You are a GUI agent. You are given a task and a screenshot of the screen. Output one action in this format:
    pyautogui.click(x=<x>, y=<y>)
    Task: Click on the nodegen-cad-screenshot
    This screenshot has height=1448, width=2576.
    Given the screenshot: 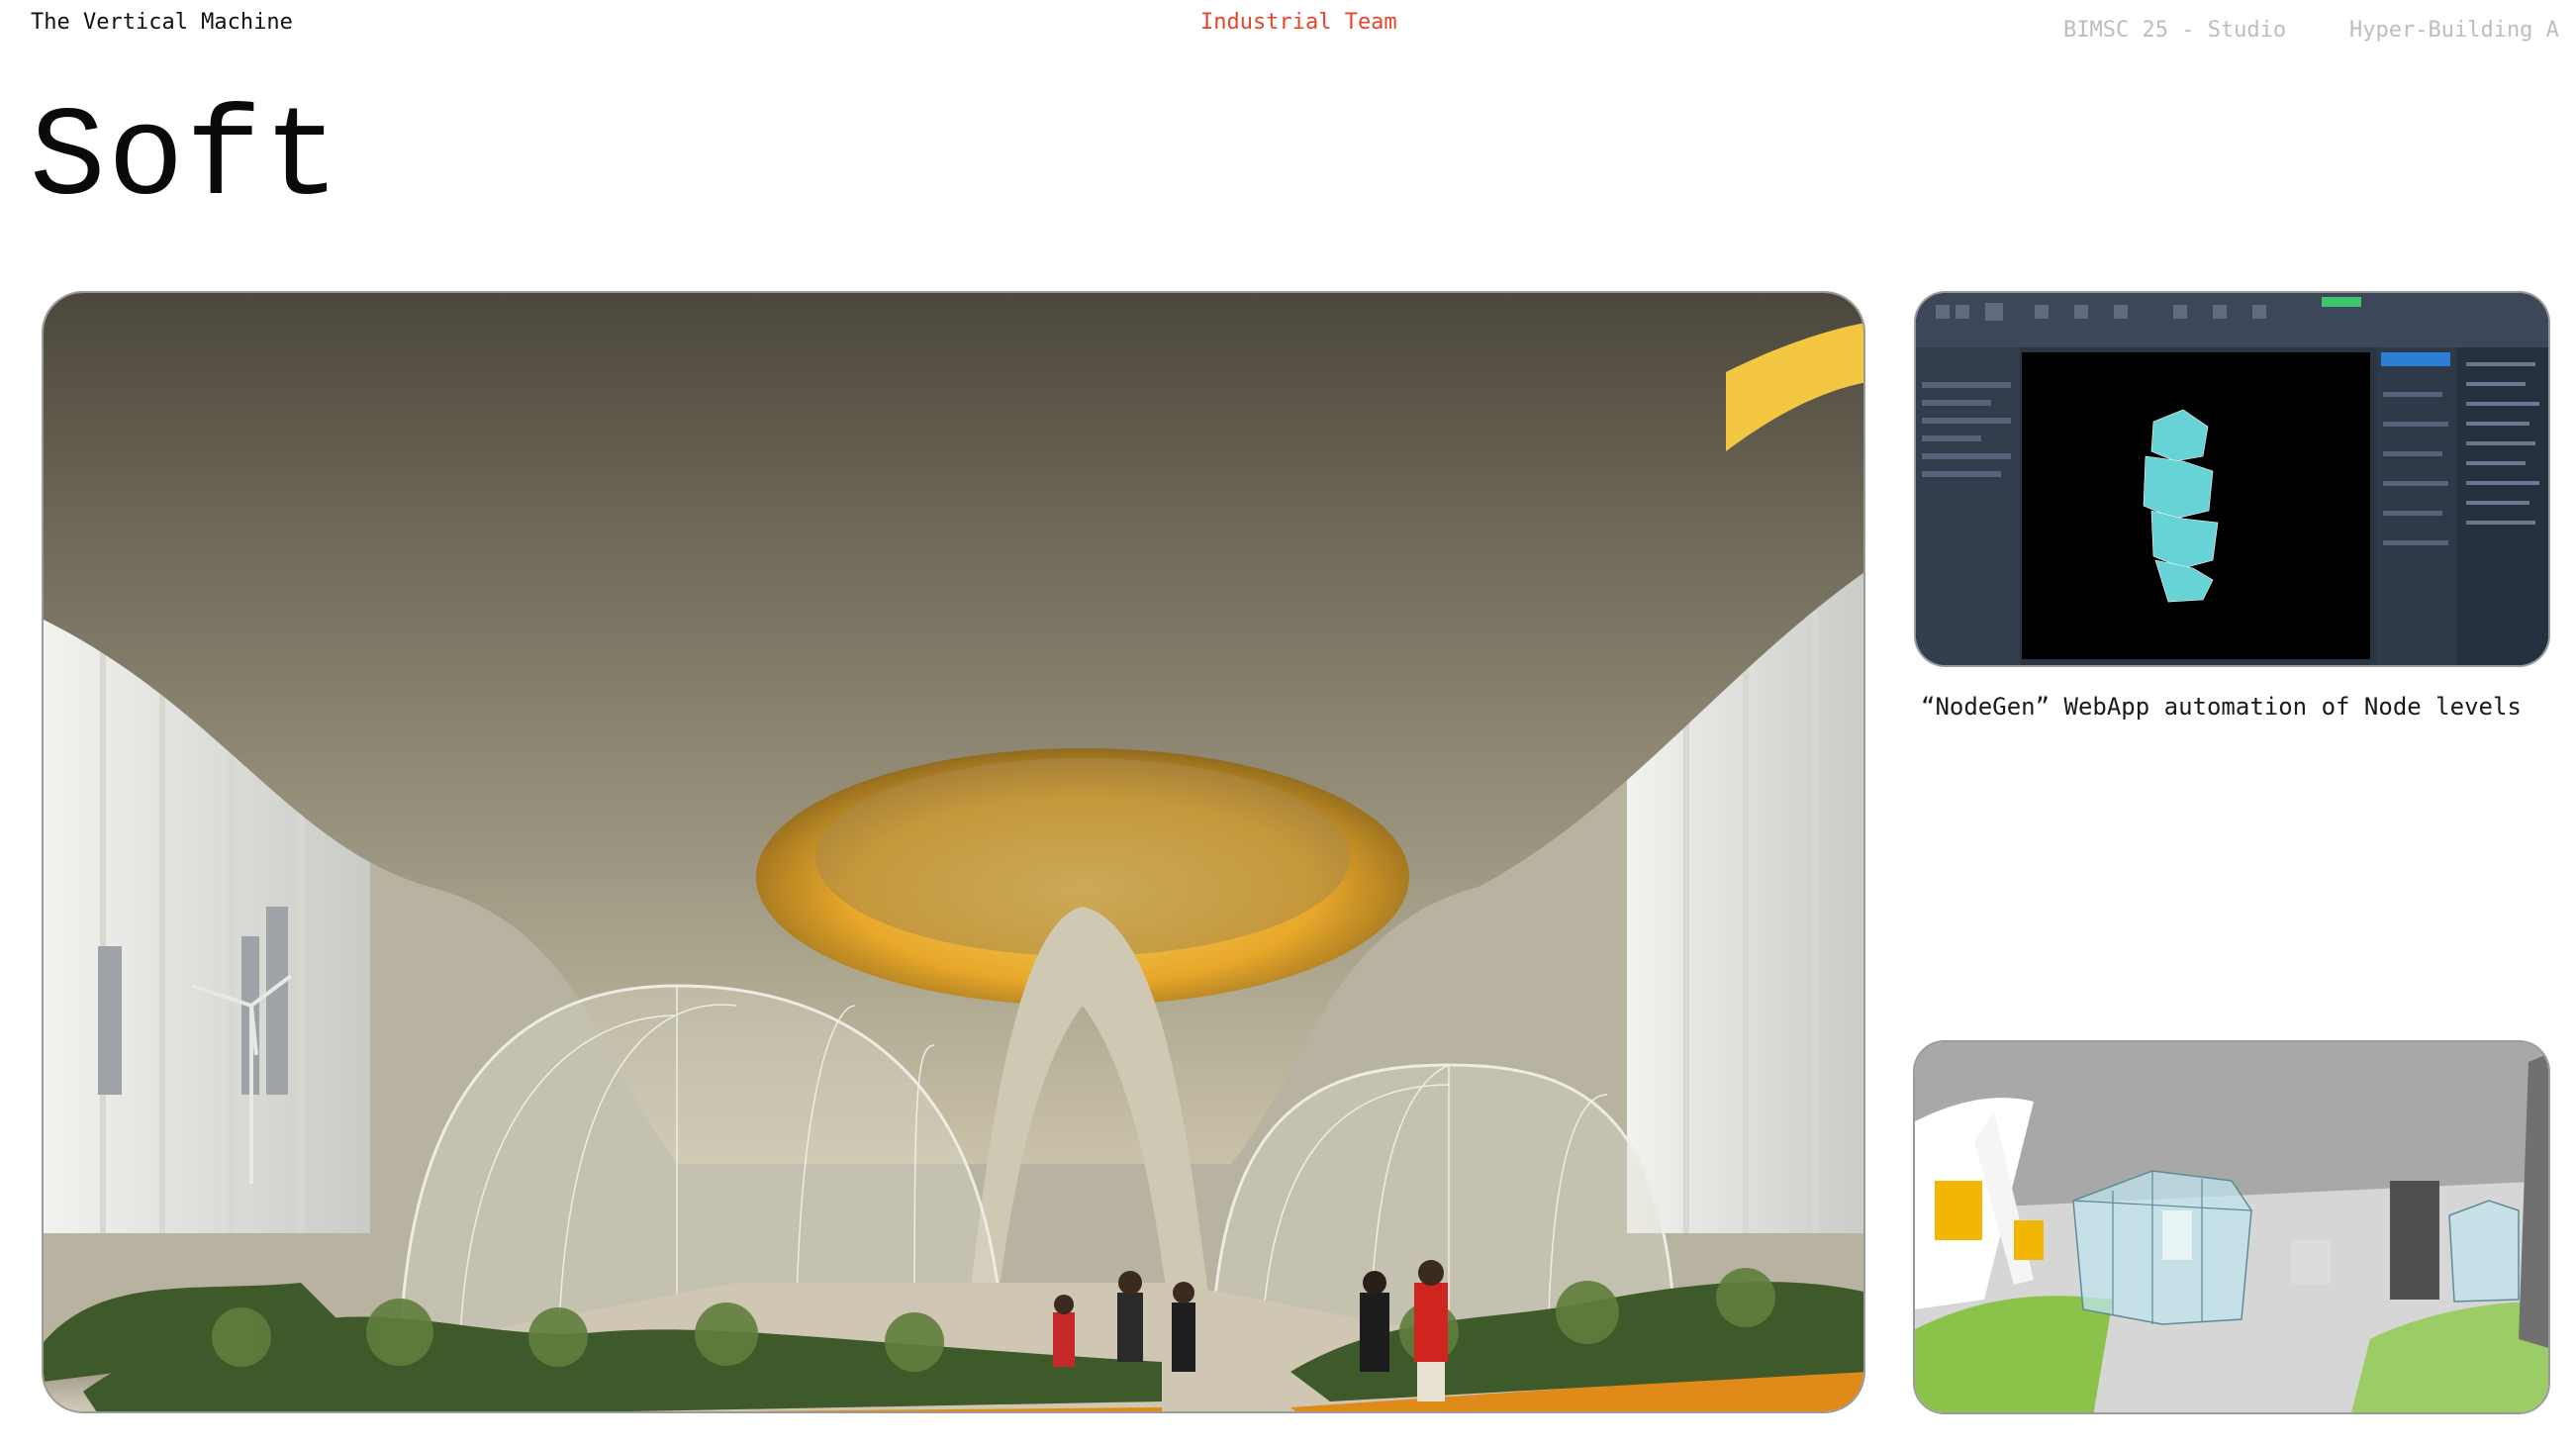 What is the action you would take?
    pyautogui.click(x=2232, y=479)
    